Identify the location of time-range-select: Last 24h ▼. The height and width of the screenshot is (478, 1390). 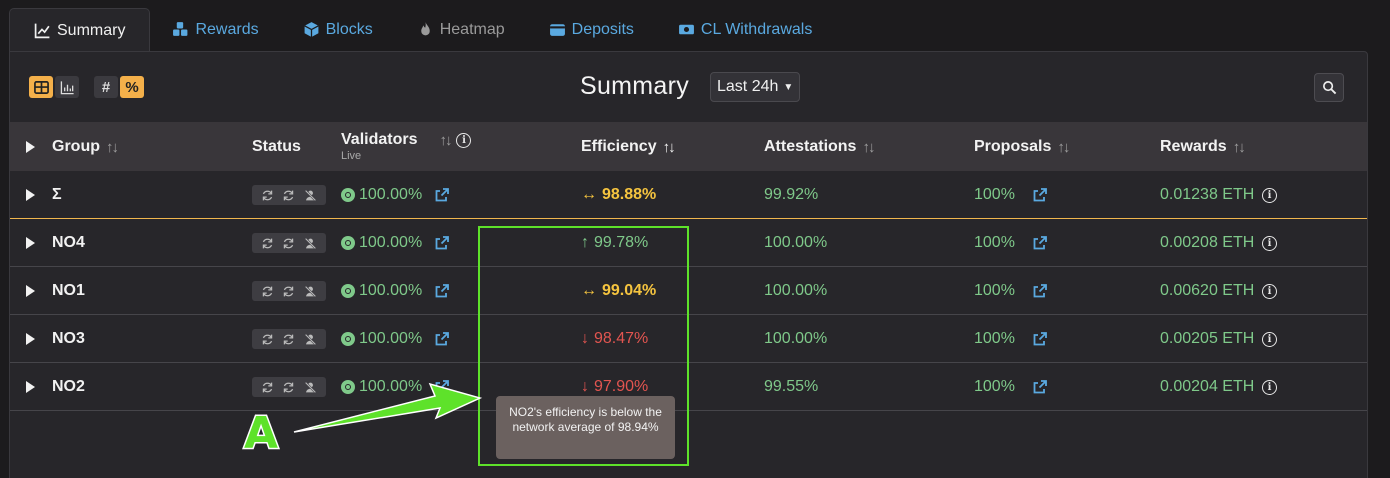
(755, 87).